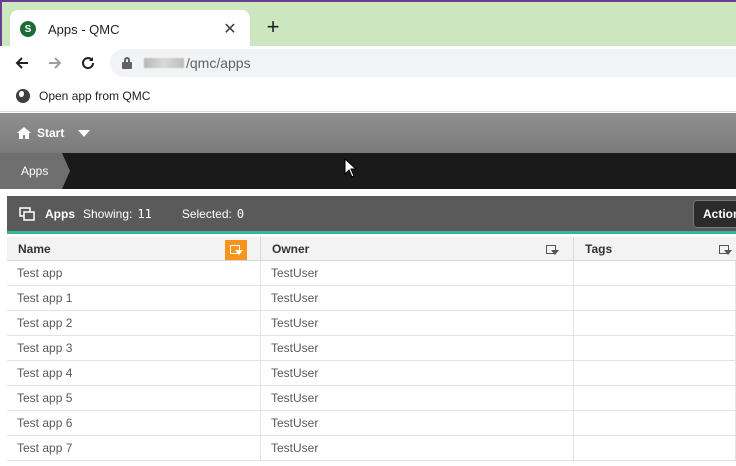  What do you see at coordinates (230, 29) in the screenshot?
I see `close-icon: ✕` at bounding box center [230, 29].